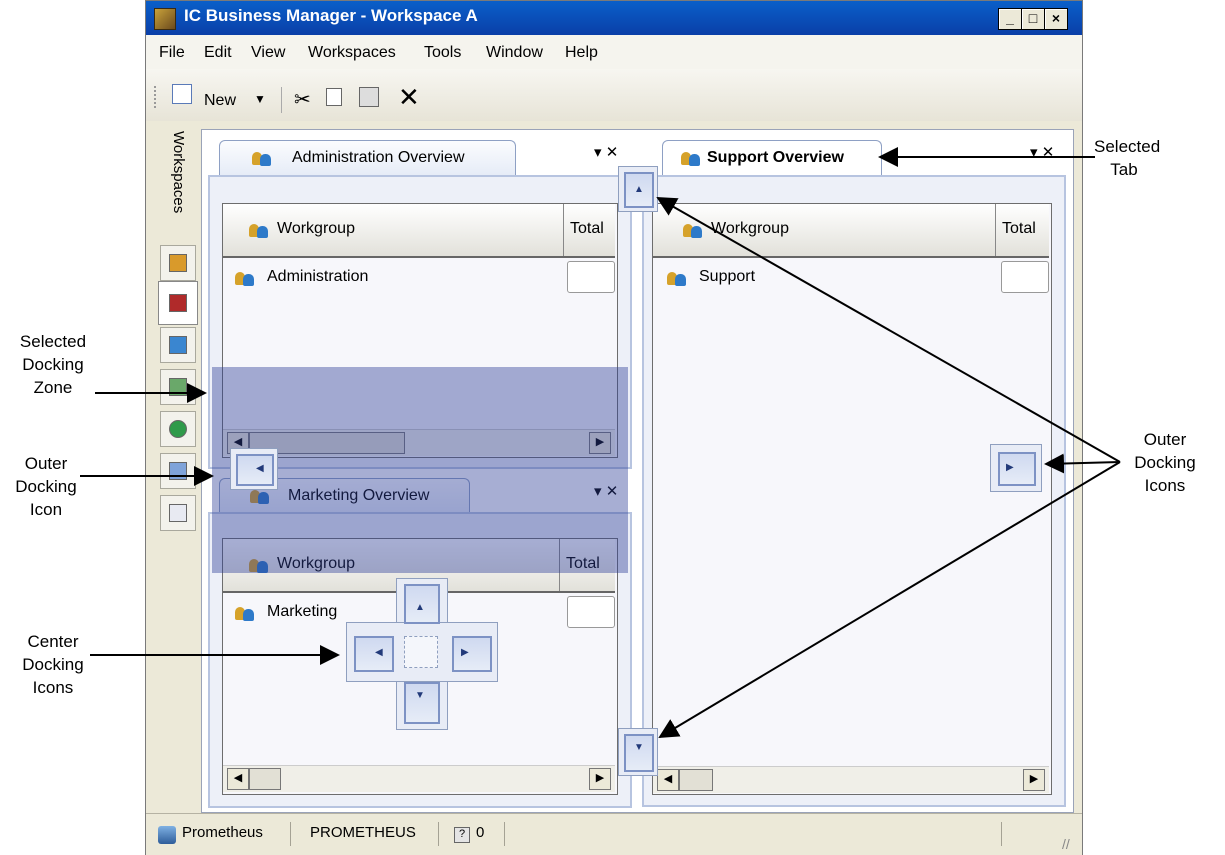 The image size is (1225, 855). I want to click on arrow-outer-icons-right, so click(1082, 463).